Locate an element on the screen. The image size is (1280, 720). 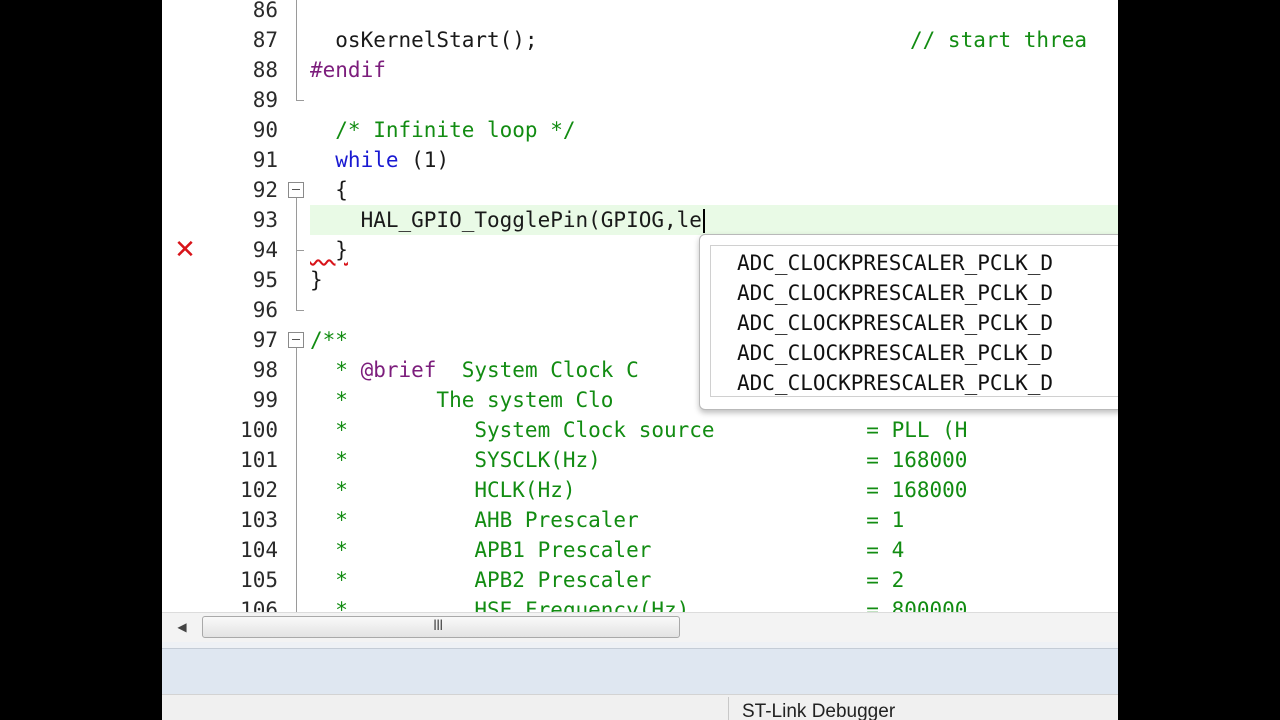
line-number: 96 is located at coordinates (265, 310).